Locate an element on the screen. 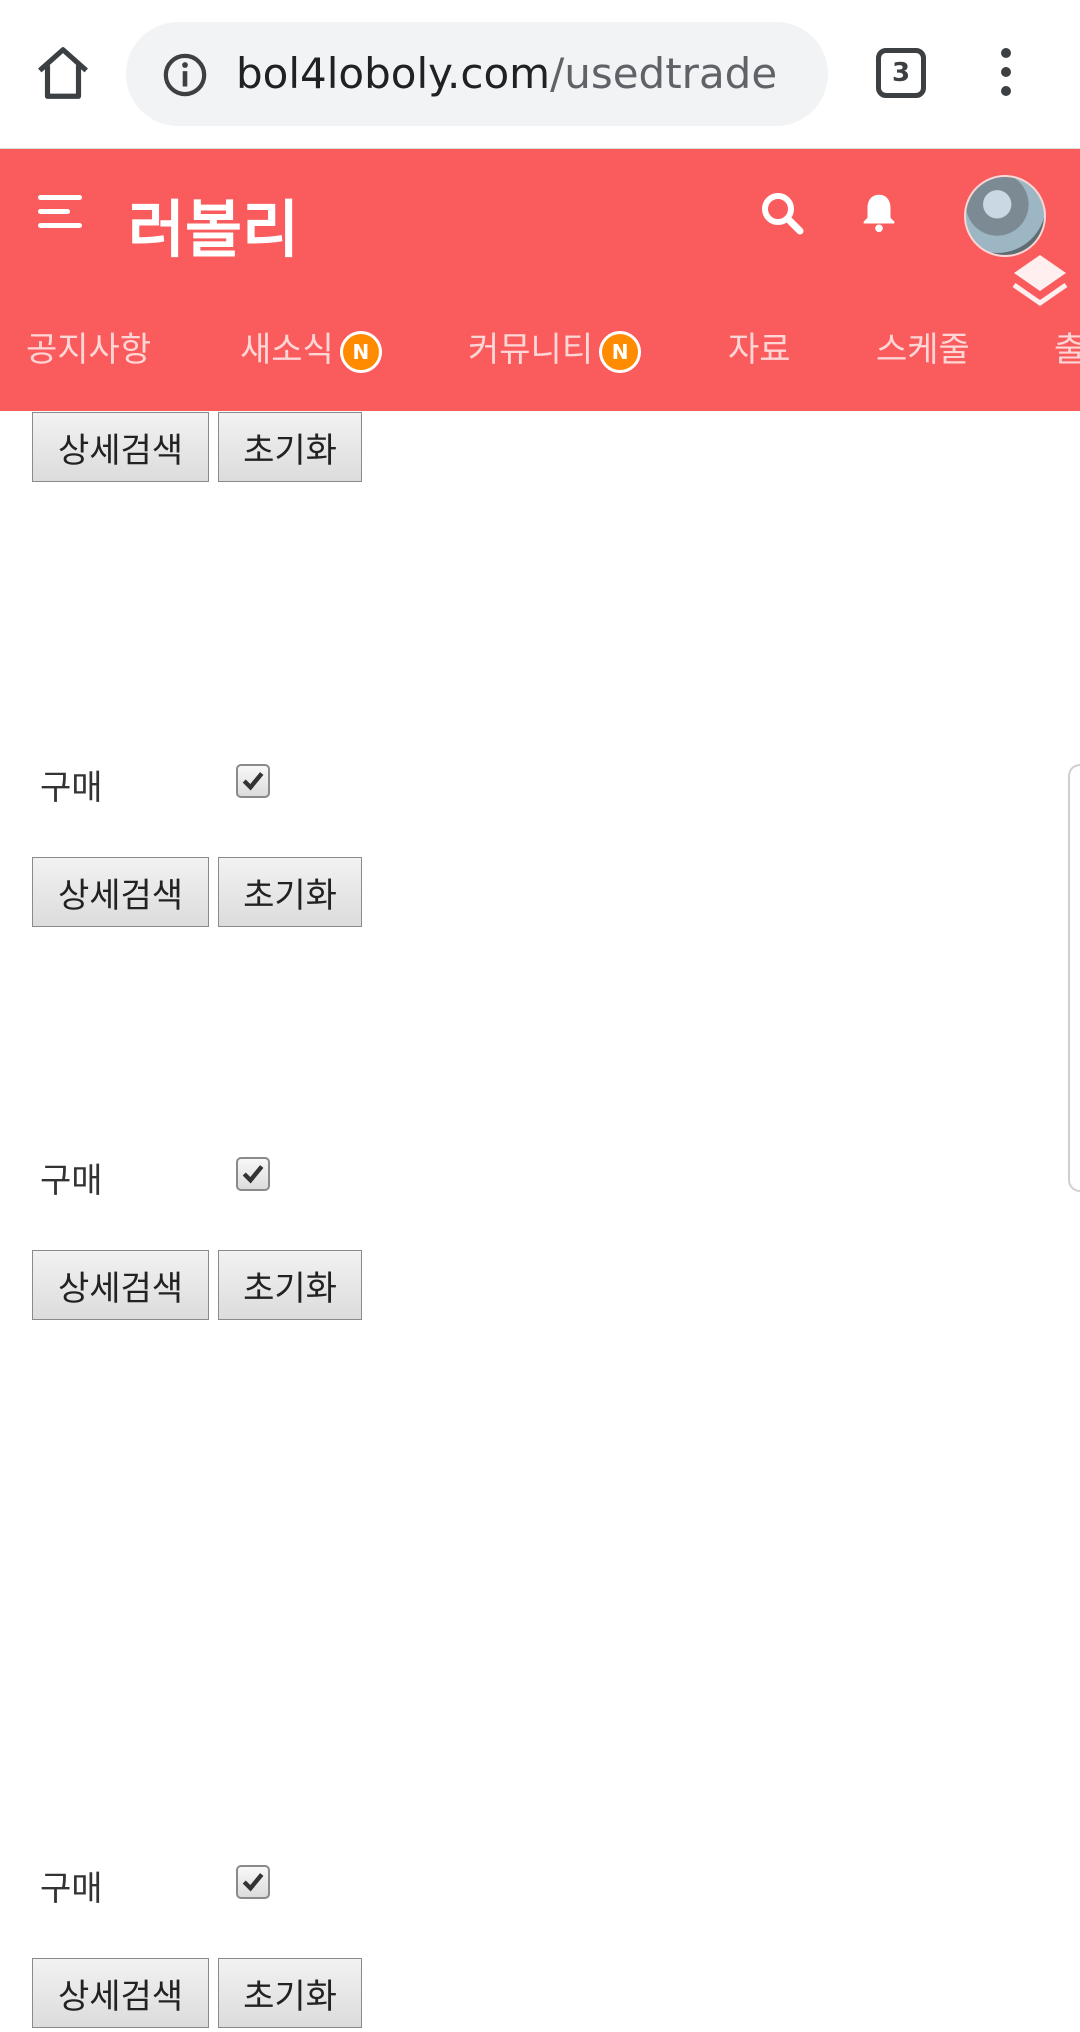 This screenshot has width=1080, height=2032. nav-label: 새소식 is located at coordinates (287, 350).